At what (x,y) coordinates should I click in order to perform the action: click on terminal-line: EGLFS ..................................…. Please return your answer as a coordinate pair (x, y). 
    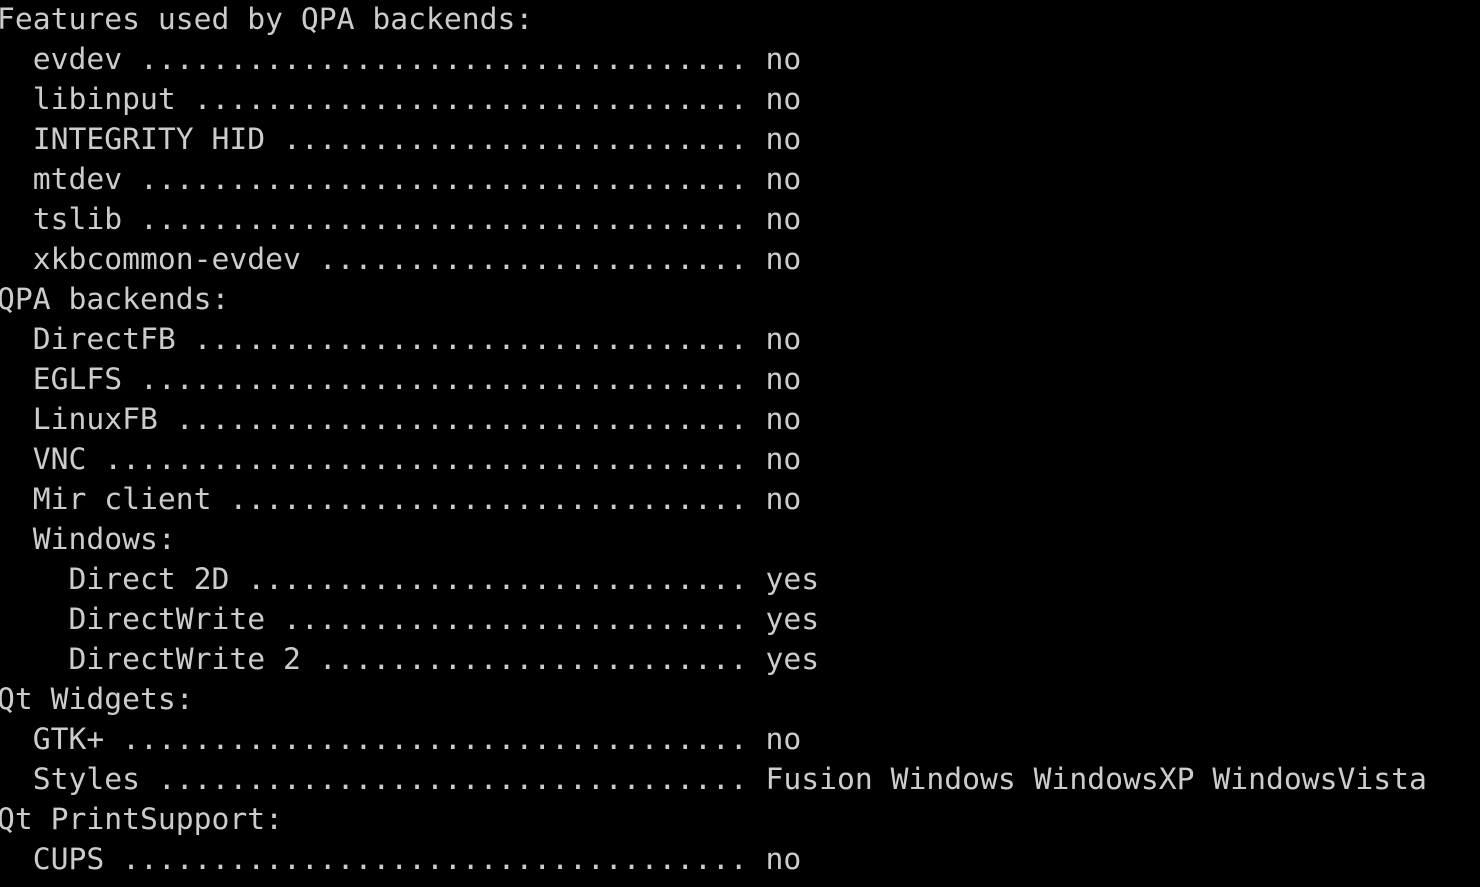
    Looking at the image, I should click on (401, 379).